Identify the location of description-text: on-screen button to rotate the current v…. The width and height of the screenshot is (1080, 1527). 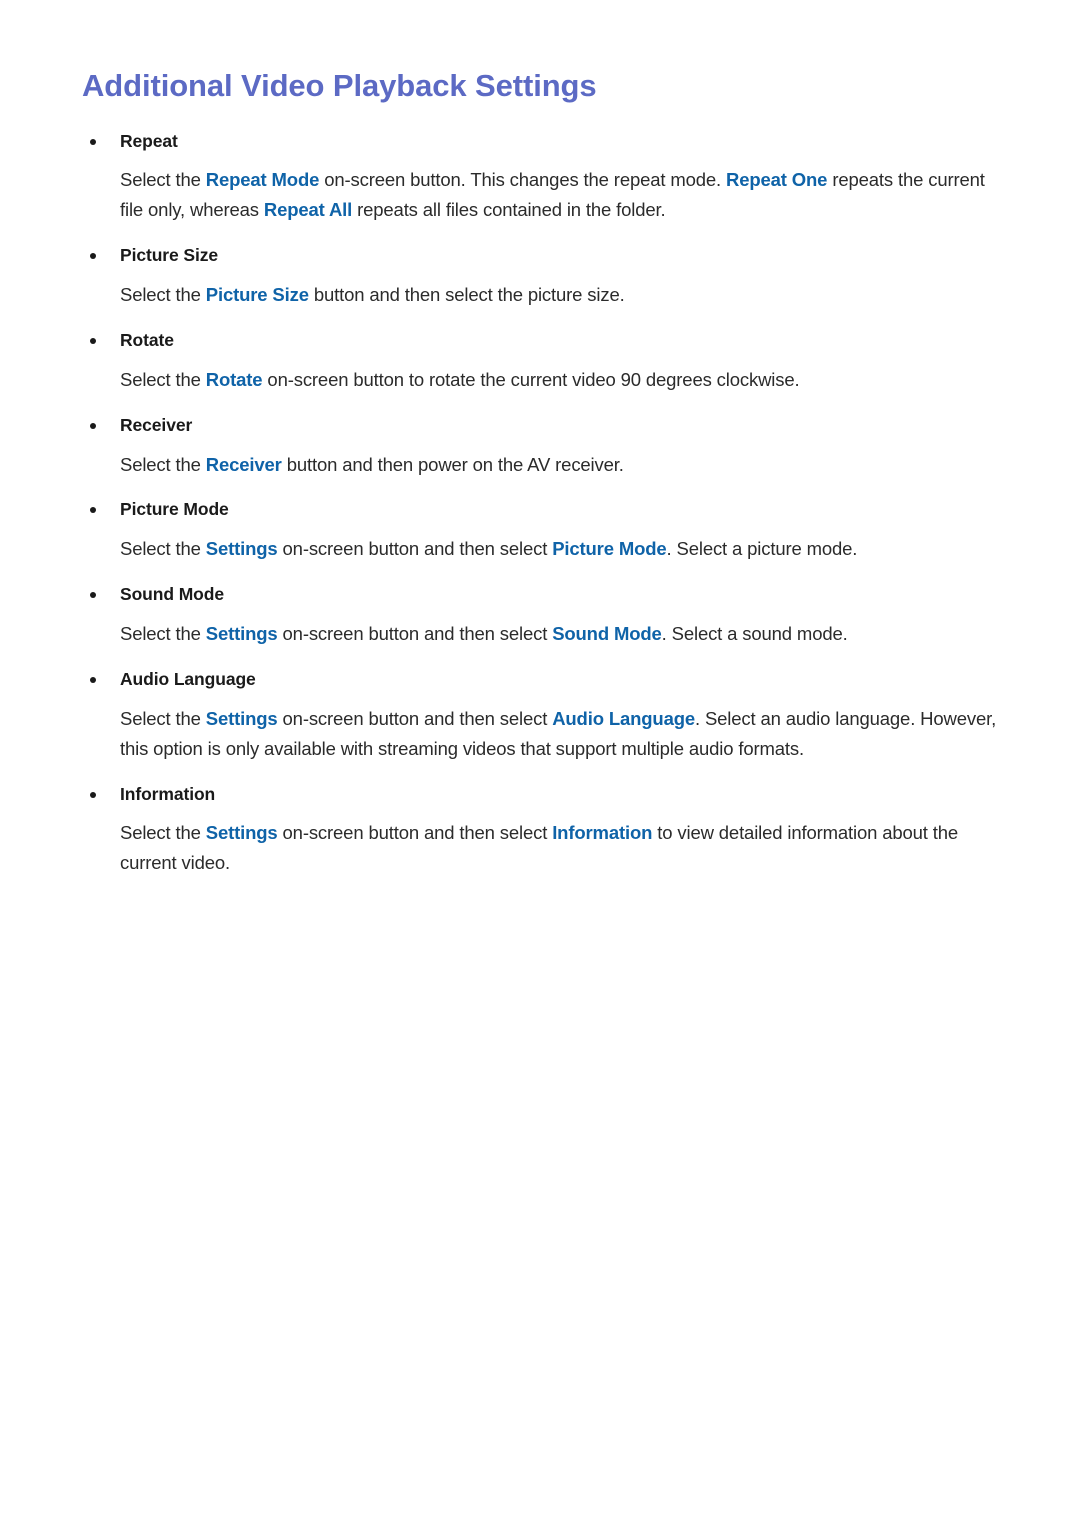
(531, 379).